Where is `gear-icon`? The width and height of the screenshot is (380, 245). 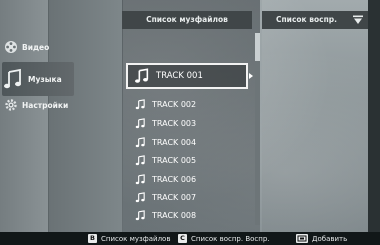
gear-icon is located at coordinates (11, 105).